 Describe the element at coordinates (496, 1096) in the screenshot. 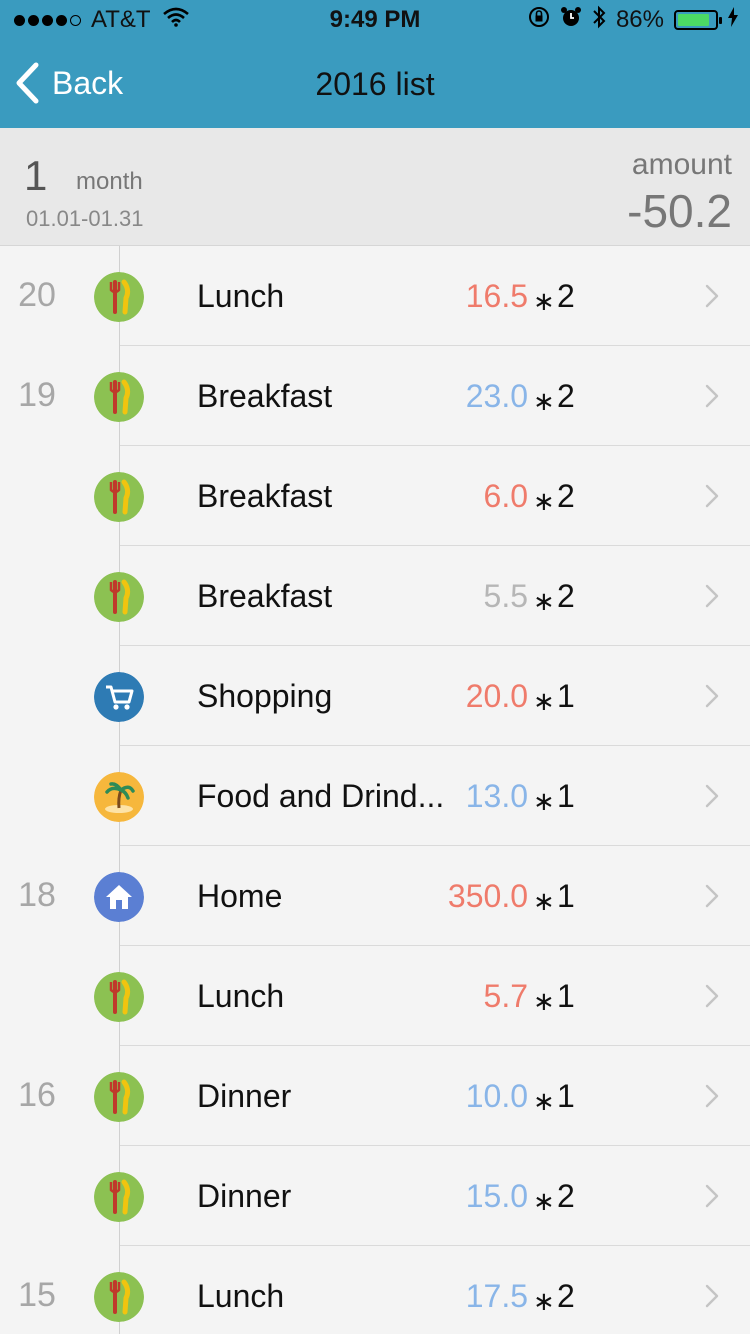

I see `entry-price: 10.0` at that location.